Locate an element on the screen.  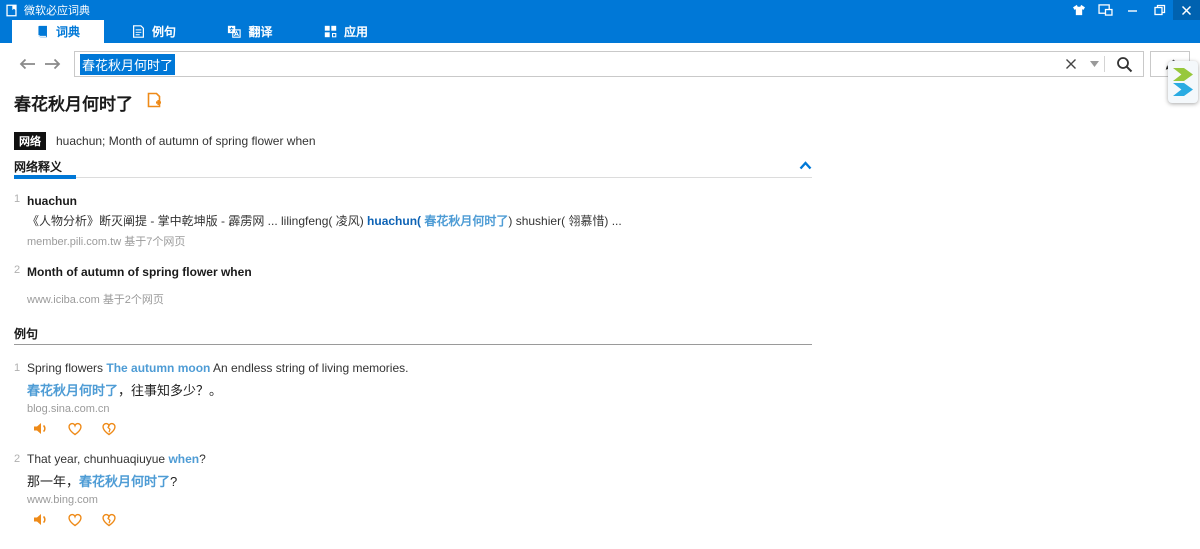
search-input: 春花秋月何时了 is located at coordinates (609, 64).